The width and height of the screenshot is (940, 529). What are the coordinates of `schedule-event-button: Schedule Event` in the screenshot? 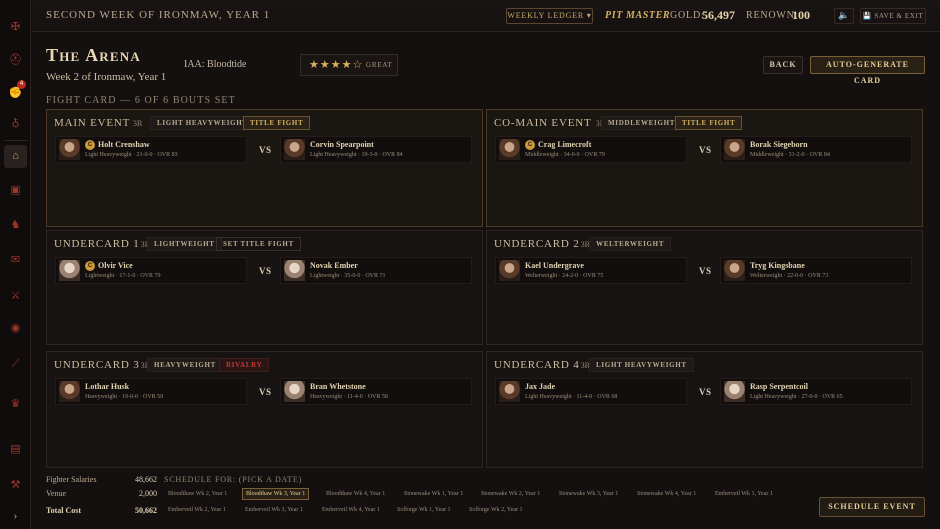 It's located at (872, 507).